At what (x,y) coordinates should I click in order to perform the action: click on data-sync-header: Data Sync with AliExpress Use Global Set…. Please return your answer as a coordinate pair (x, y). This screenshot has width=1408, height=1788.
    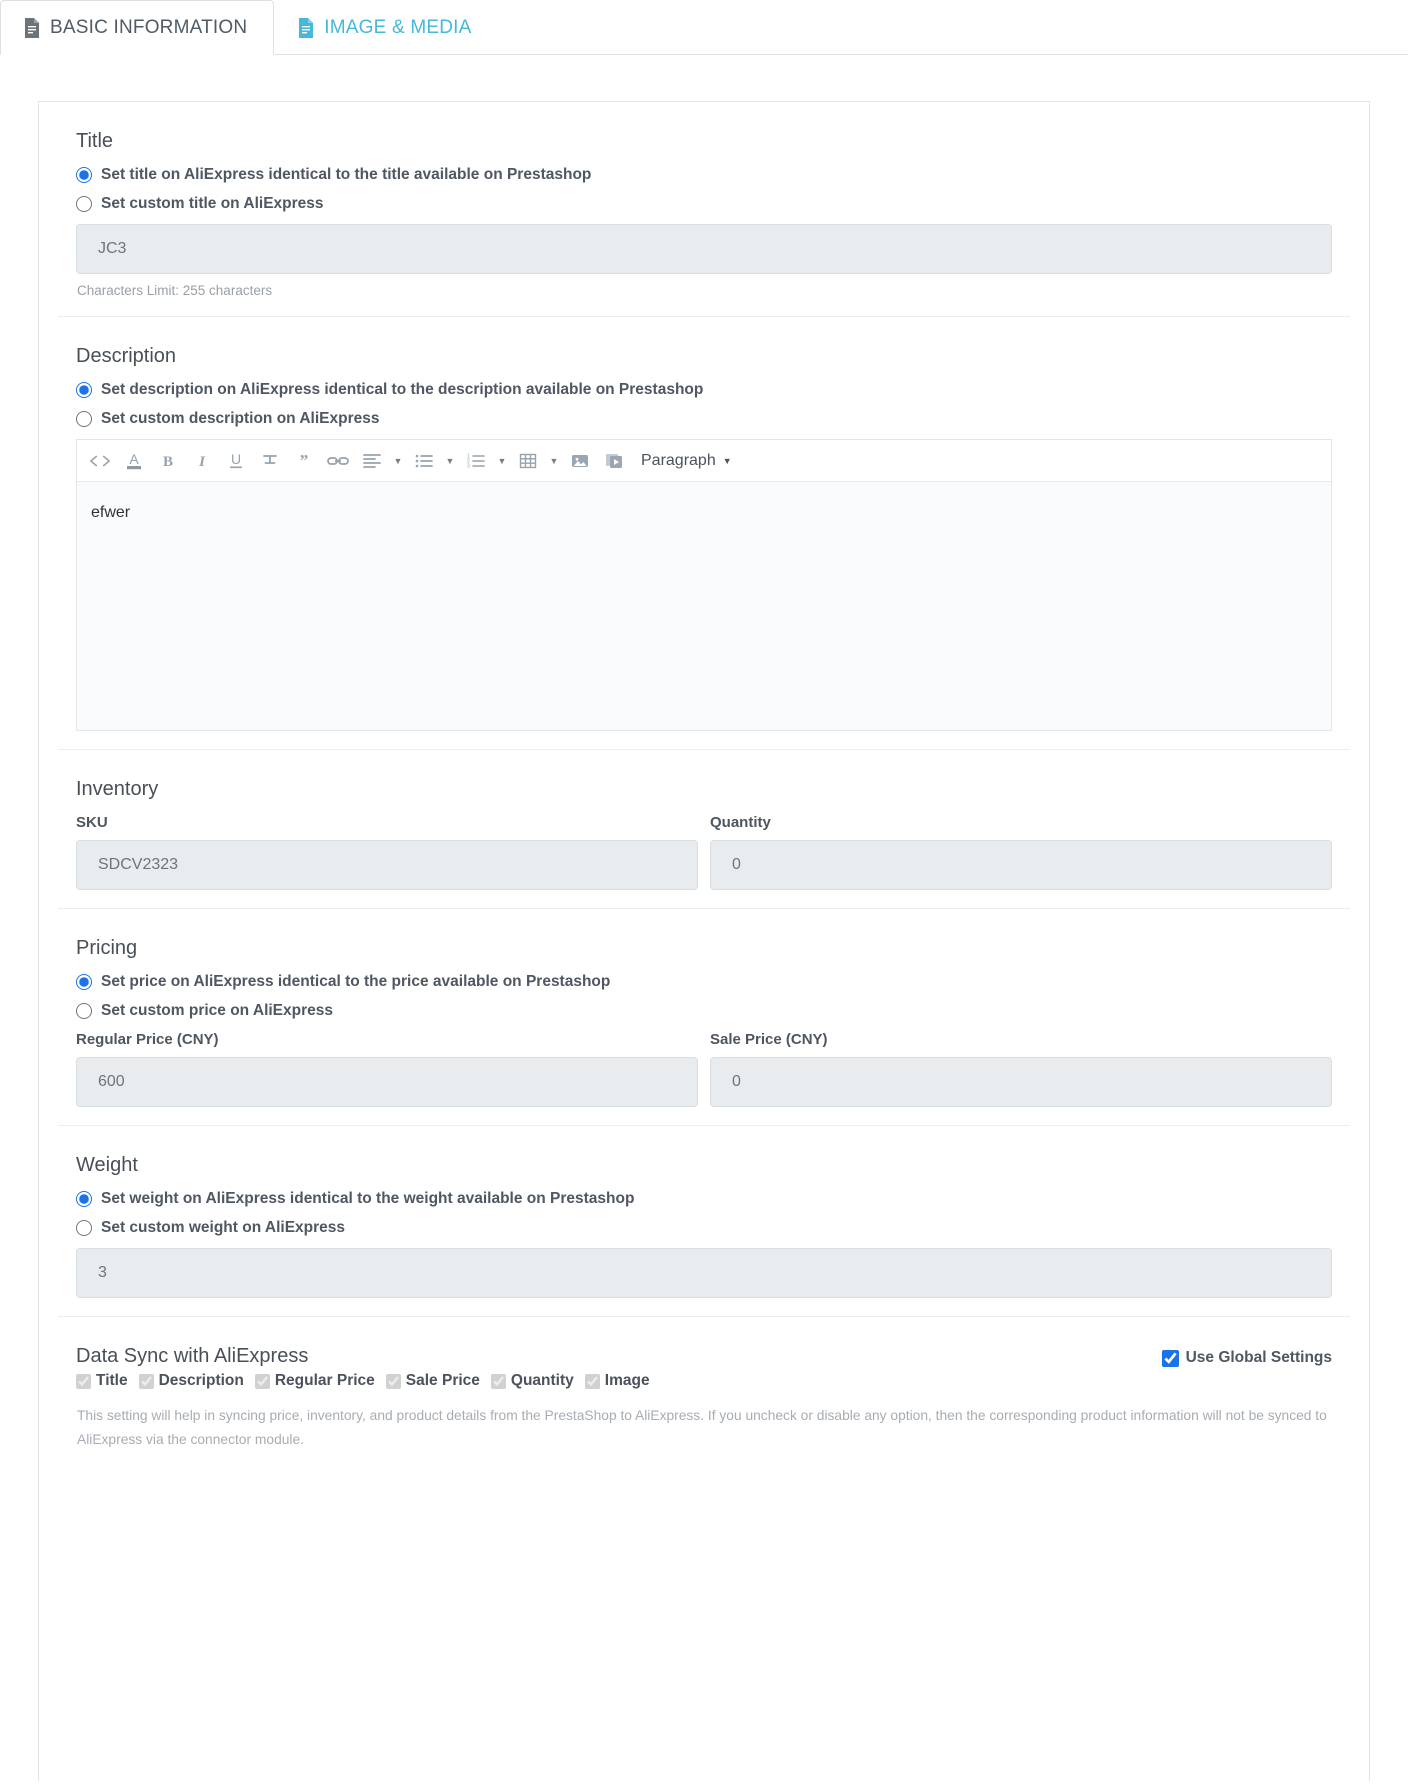
    Looking at the image, I should click on (704, 1356).